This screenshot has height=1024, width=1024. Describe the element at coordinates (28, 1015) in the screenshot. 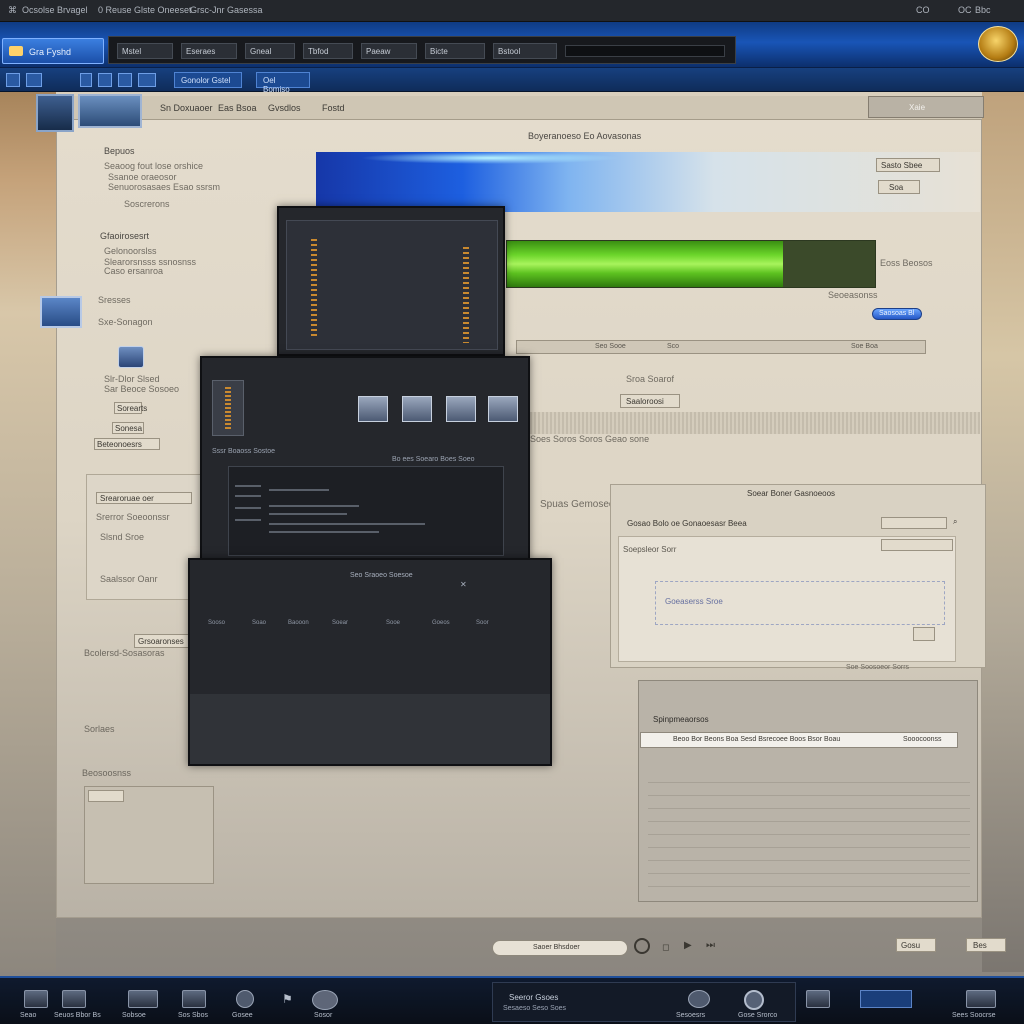

I see `taskbar-label-1: Seao` at that location.